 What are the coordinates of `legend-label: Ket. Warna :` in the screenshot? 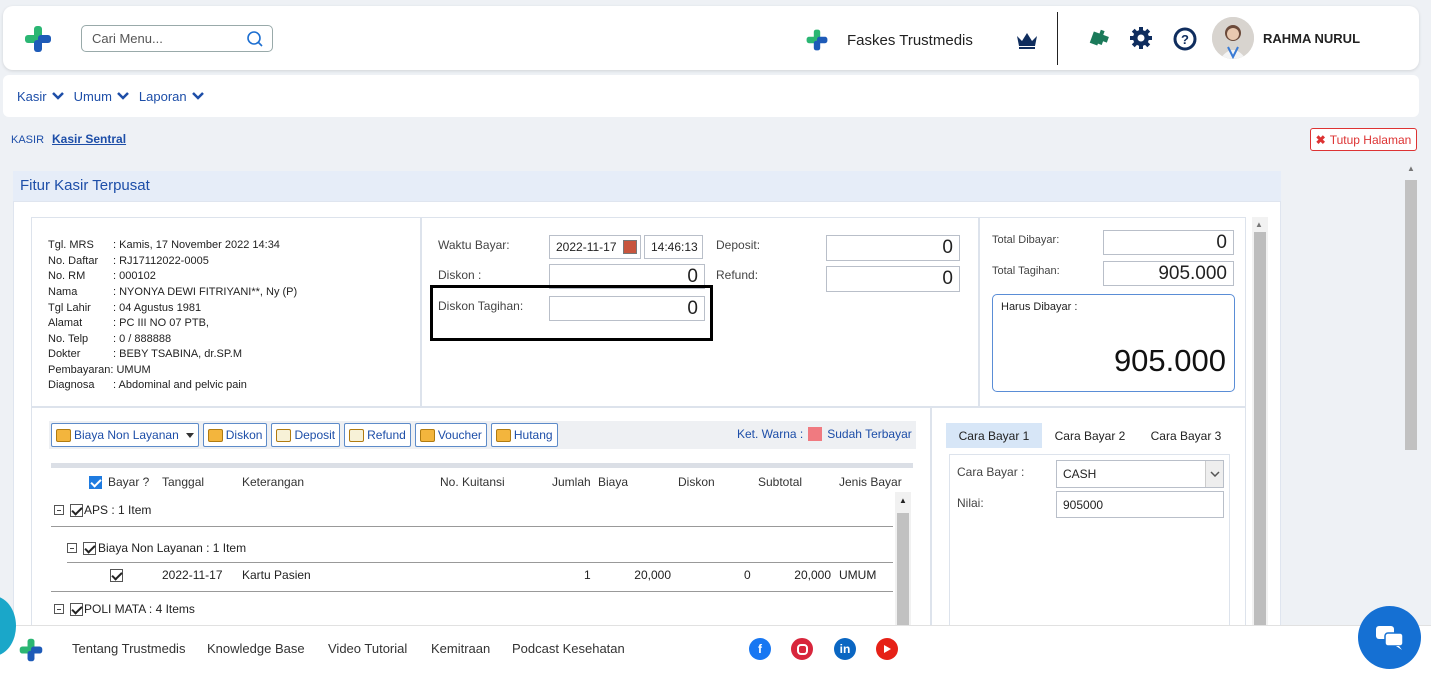 It's located at (770, 434).